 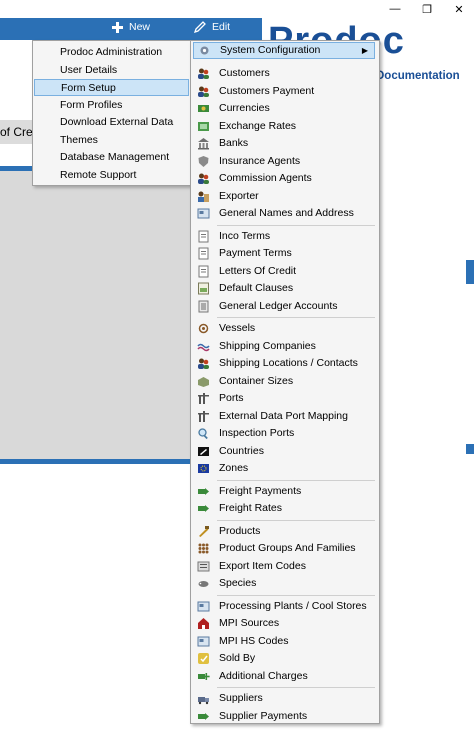 I want to click on menu-item-label: Processing Plants / Cool Stores, so click(x=293, y=605).